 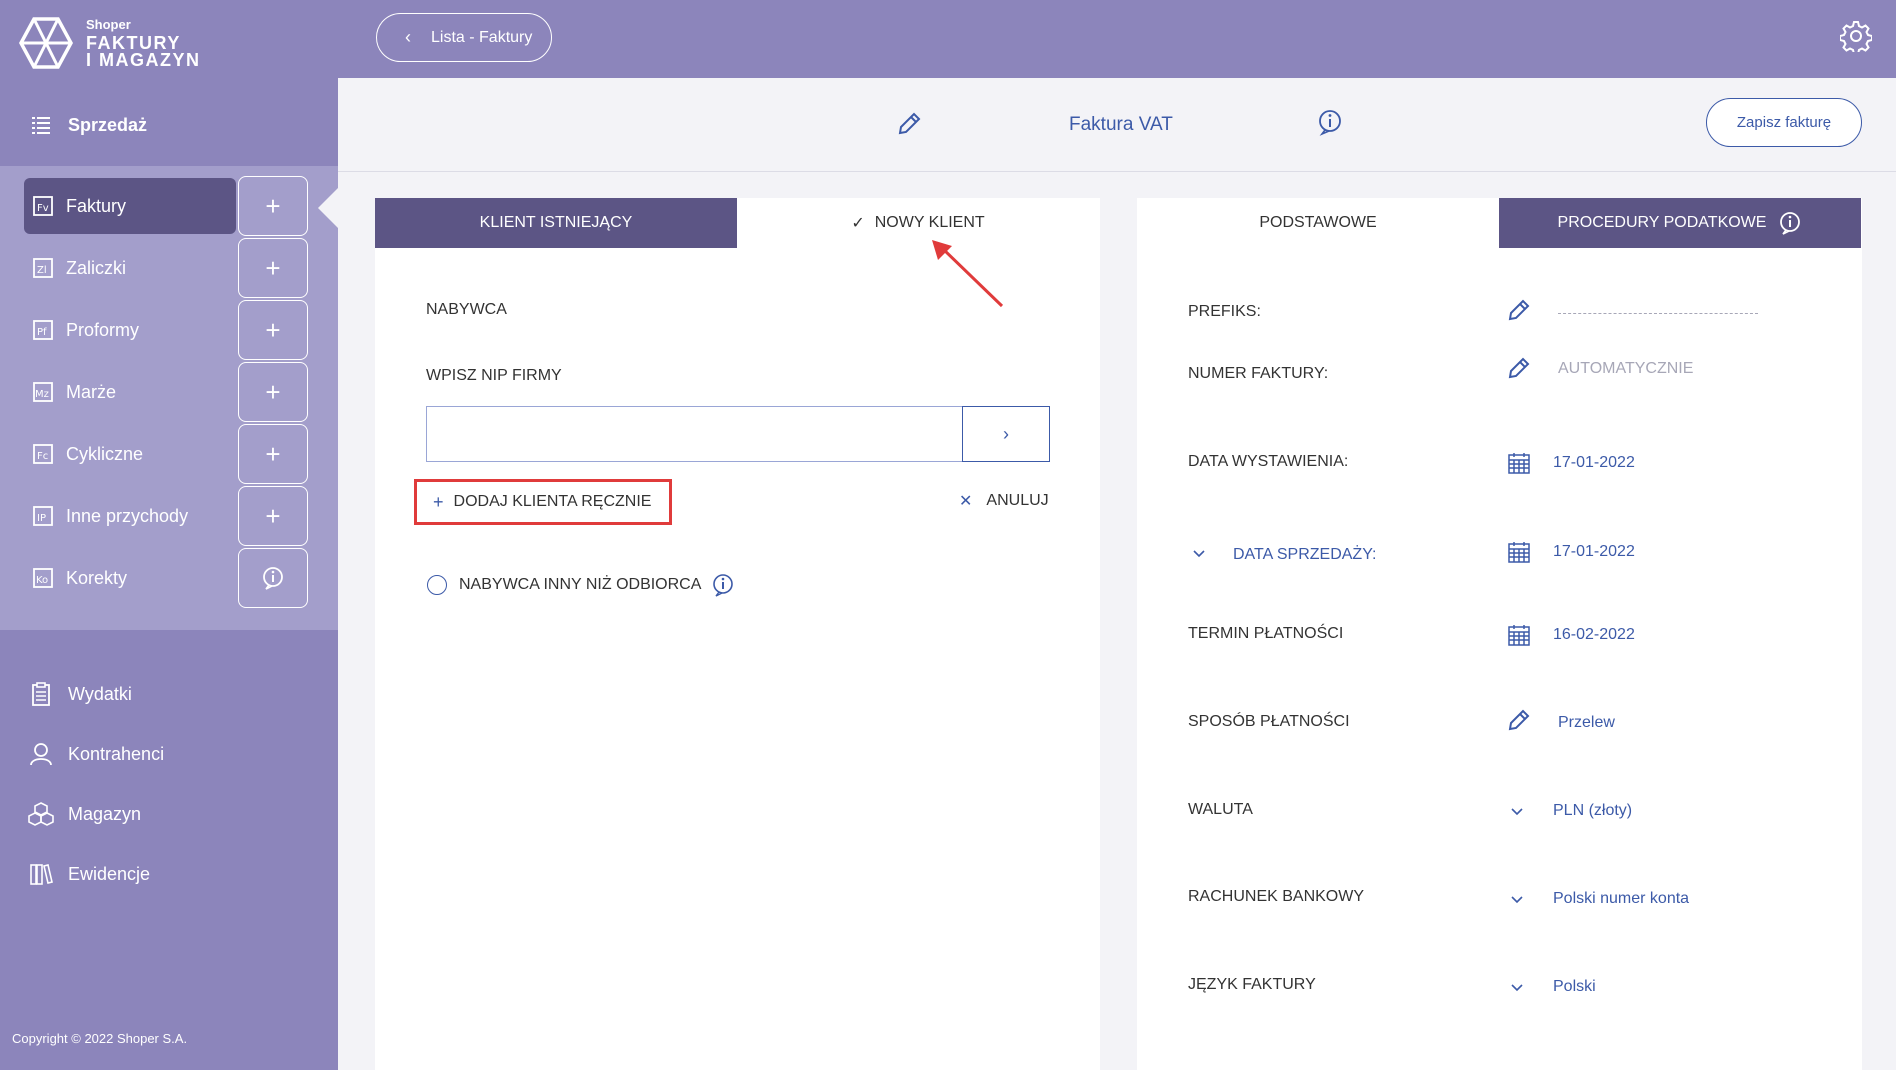 What do you see at coordinates (1594, 463) in the screenshot?
I see `issue-date-value: 17-01-2022` at bounding box center [1594, 463].